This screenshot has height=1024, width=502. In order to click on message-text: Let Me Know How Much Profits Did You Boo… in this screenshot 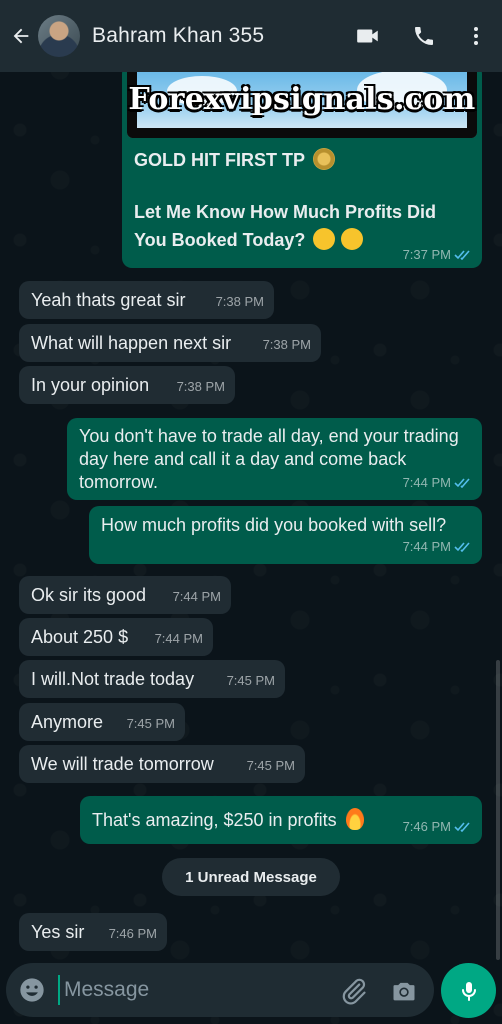, I will do `click(299, 226)`.